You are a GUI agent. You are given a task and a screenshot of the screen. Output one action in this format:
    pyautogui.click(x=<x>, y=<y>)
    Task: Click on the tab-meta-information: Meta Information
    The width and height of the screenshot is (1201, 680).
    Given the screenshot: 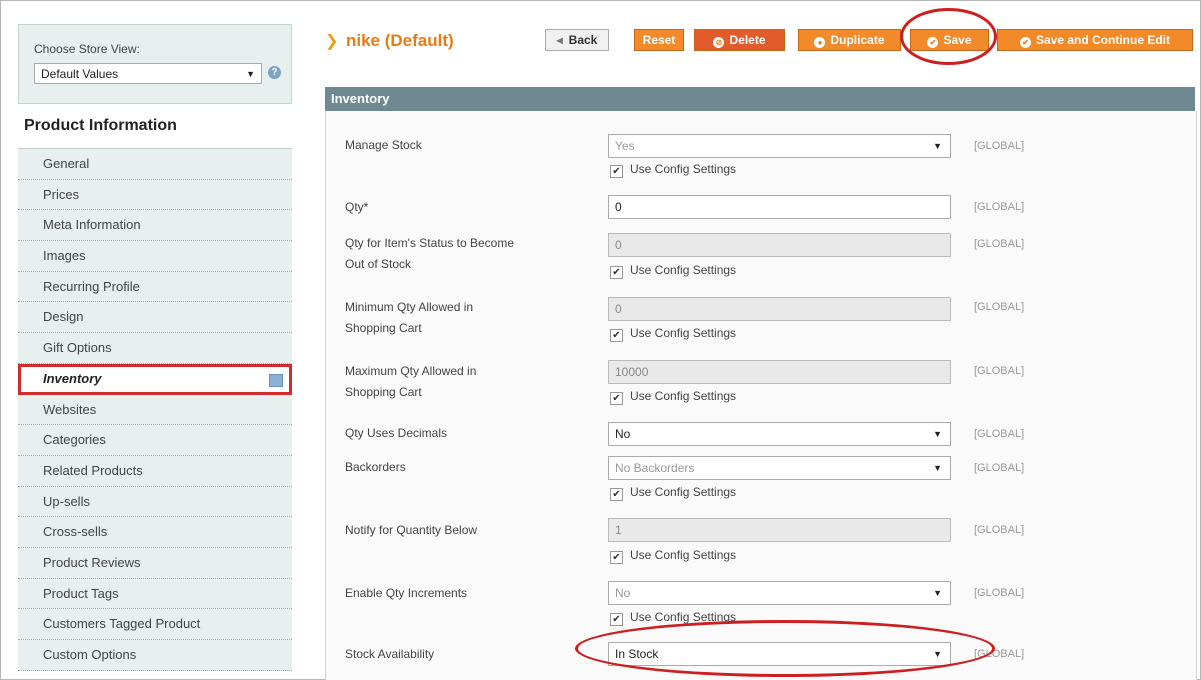 What is the action you would take?
    pyautogui.click(x=155, y=226)
    